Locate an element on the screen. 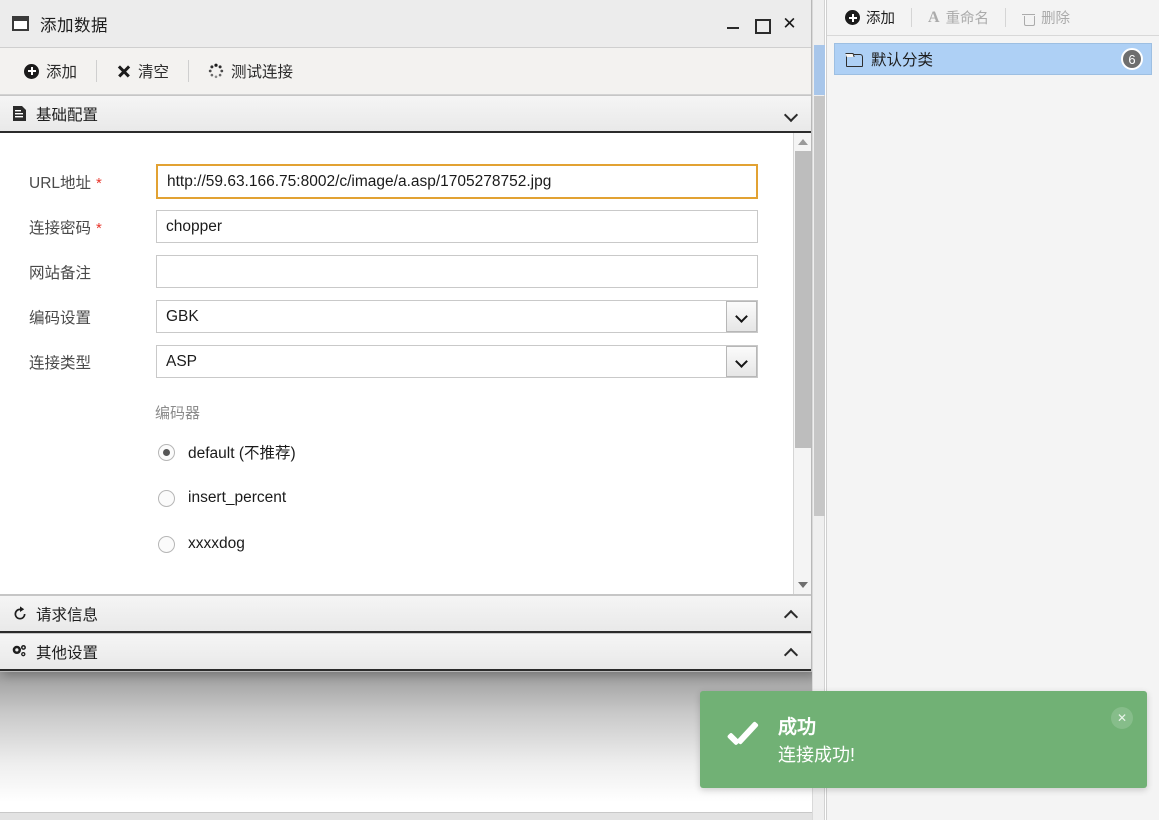 The height and width of the screenshot is (820, 1159). form-row-url: URL地址 * is located at coordinates (396, 181).